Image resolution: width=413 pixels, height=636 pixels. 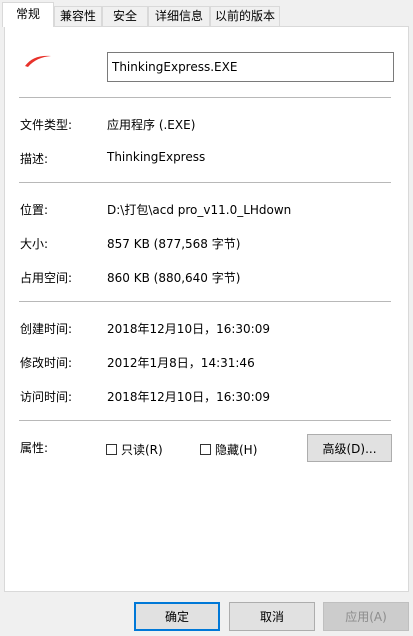 What do you see at coordinates (245, 16) in the screenshot?
I see `tab-previous-versions: 以前的版本` at bounding box center [245, 16].